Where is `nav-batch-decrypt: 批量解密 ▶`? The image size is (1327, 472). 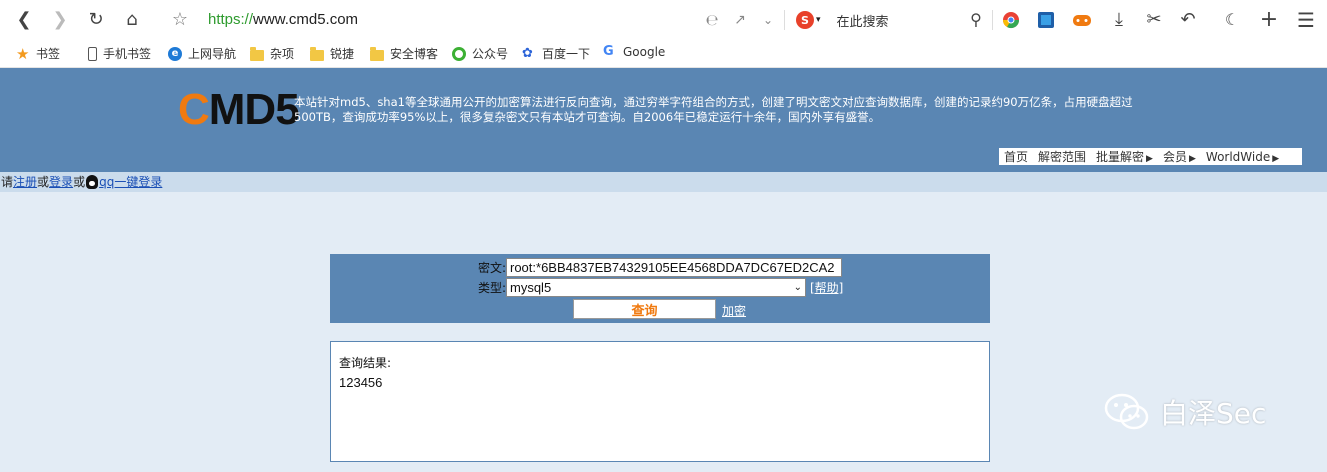 nav-batch-decrypt: 批量解密 ▶ is located at coordinates (1124, 156).